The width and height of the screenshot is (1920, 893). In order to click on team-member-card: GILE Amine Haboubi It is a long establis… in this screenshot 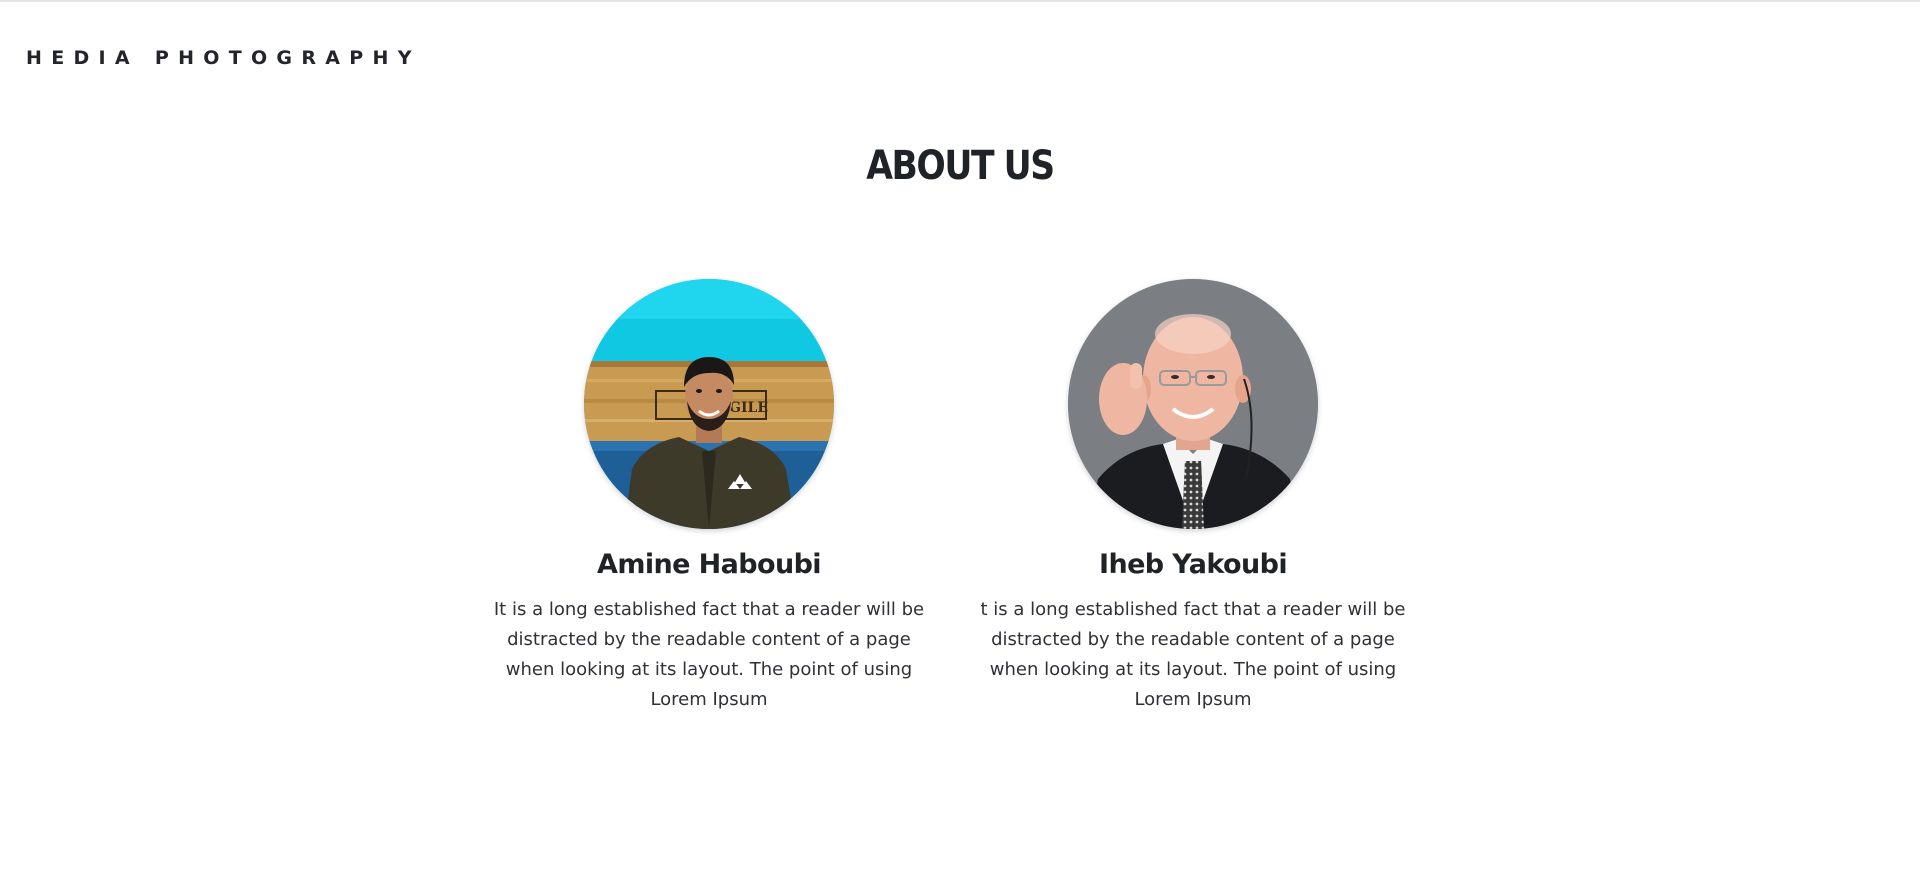, I will do `click(709, 497)`.